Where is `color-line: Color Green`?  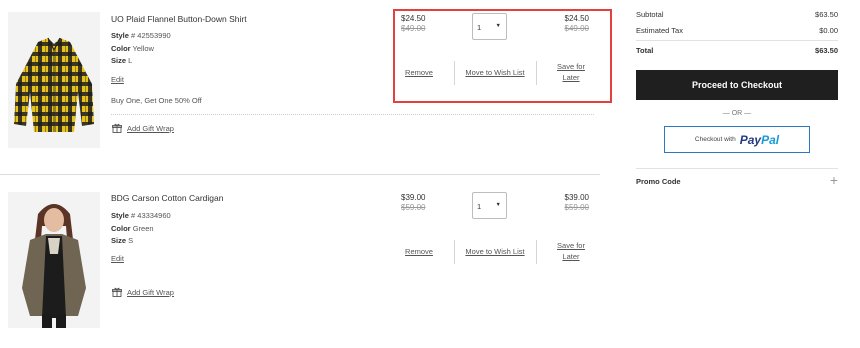 color-line: Color Green is located at coordinates (141, 229).